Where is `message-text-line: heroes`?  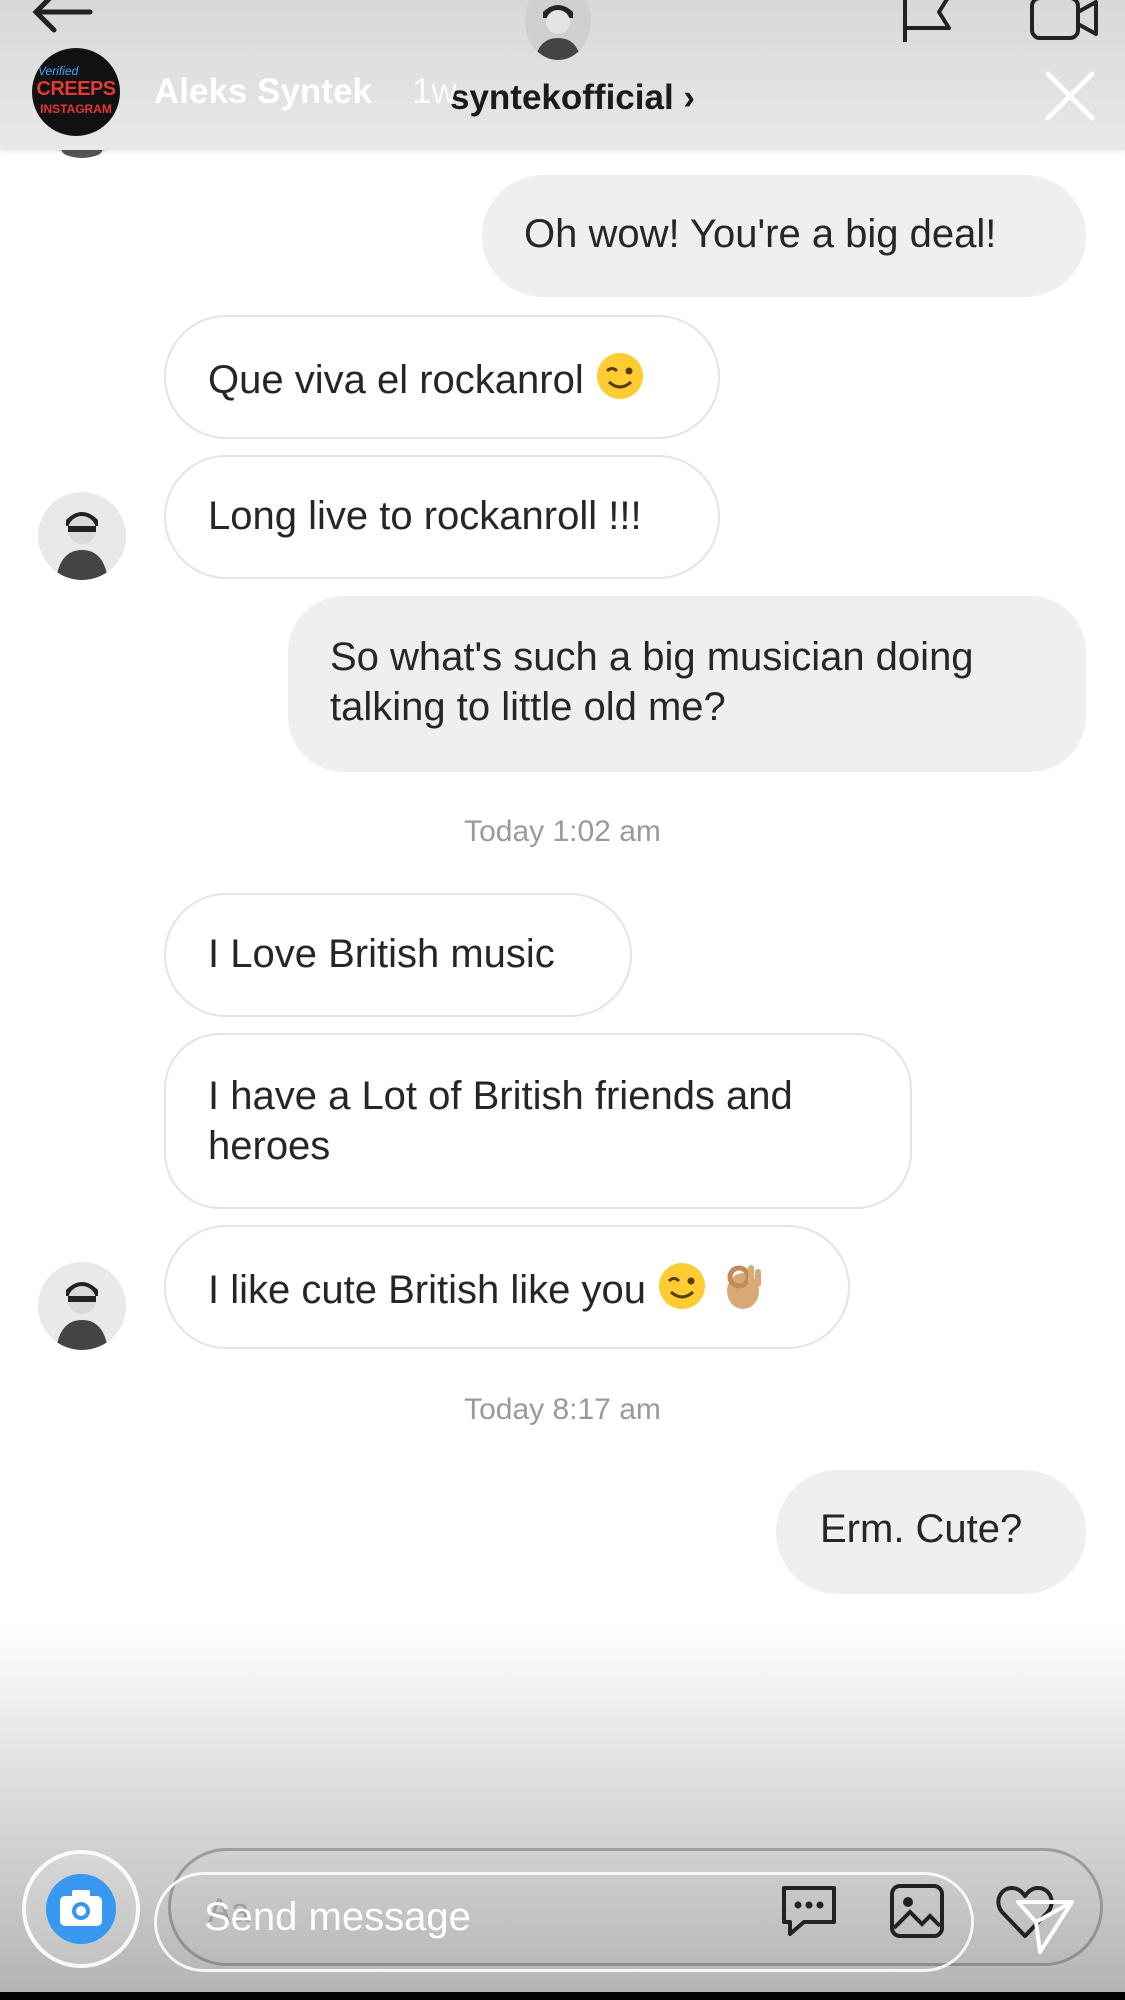 message-text-line: heroes is located at coordinates (269, 1146).